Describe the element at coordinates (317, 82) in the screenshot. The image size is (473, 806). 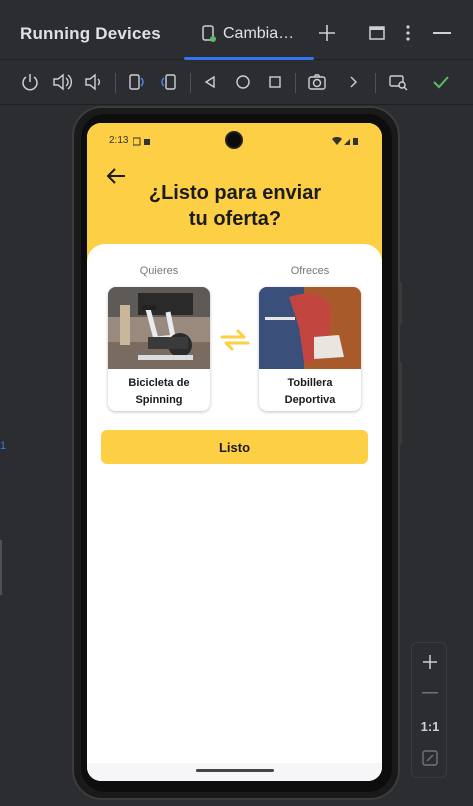
I see `camera-icon` at that location.